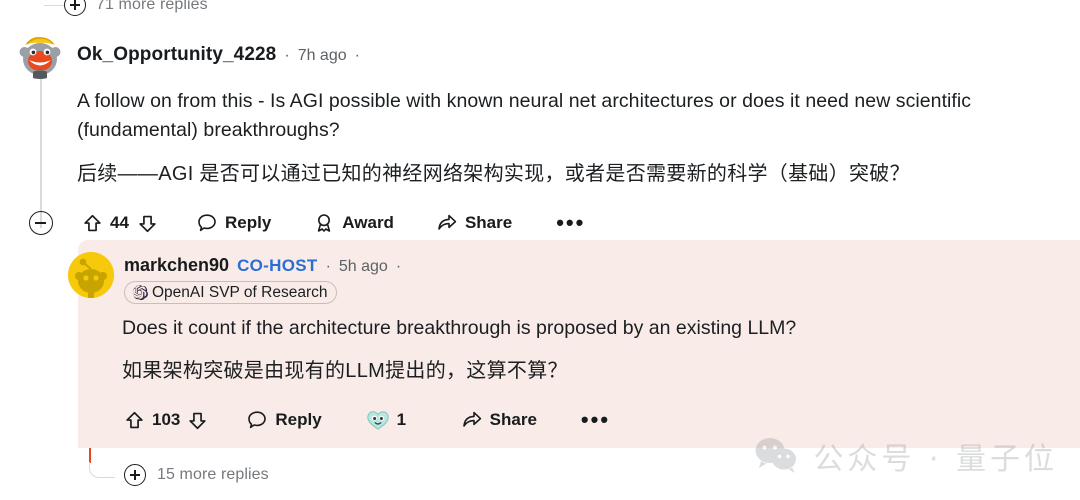  I want to click on vote-group-level2: 103, so click(166, 420).